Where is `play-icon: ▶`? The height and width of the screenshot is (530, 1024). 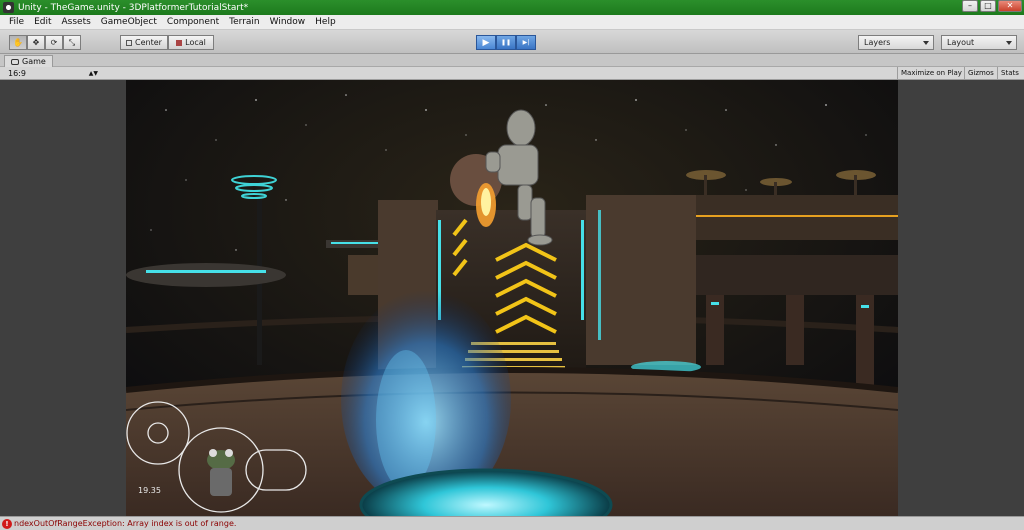
play-icon: ▶ is located at coordinates (486, 42).